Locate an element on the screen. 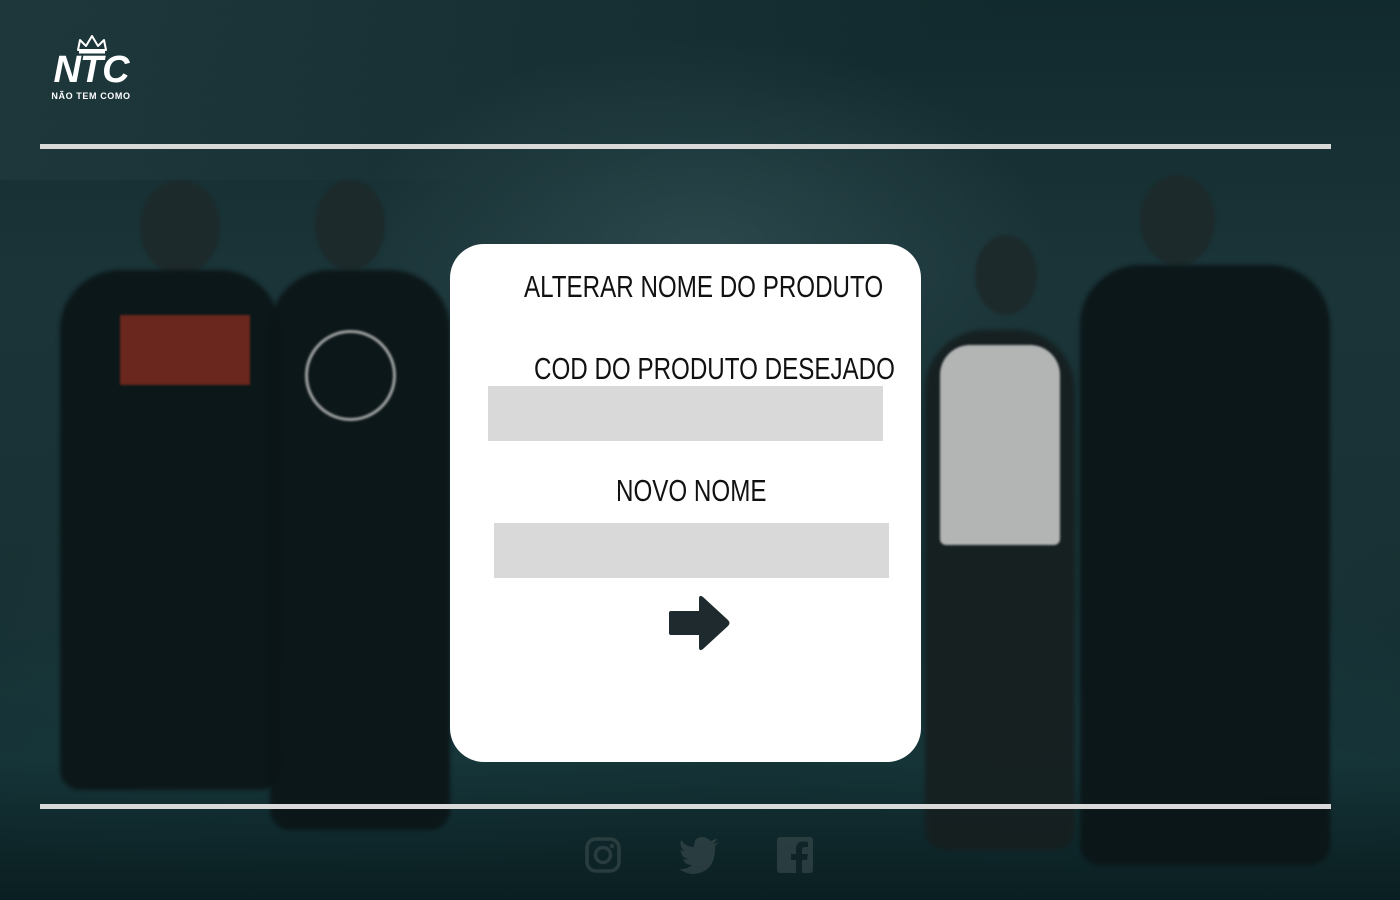 The width and height of the screenshot is (1400, 900). header-divider is located at coordinates (685, 146).